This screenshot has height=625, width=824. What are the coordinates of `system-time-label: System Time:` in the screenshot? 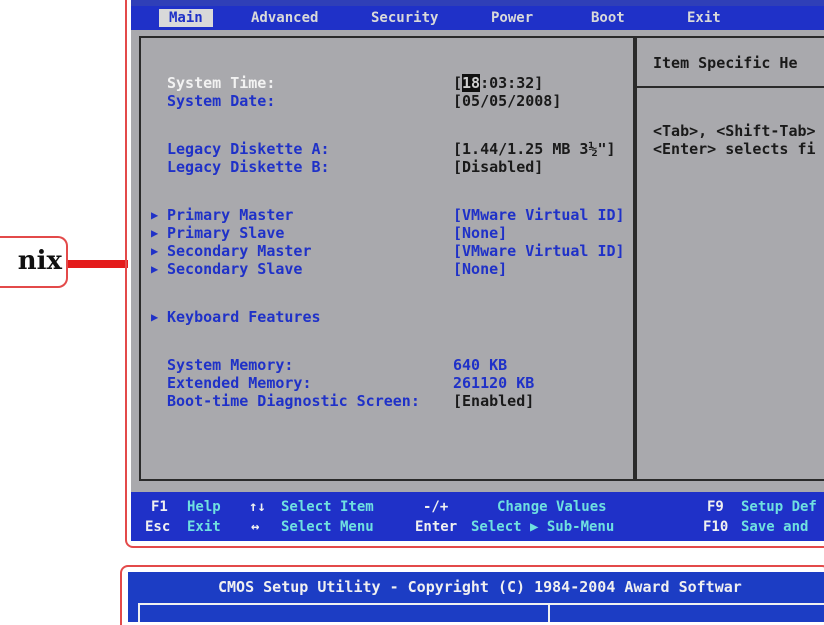 It's located at (221, 83).